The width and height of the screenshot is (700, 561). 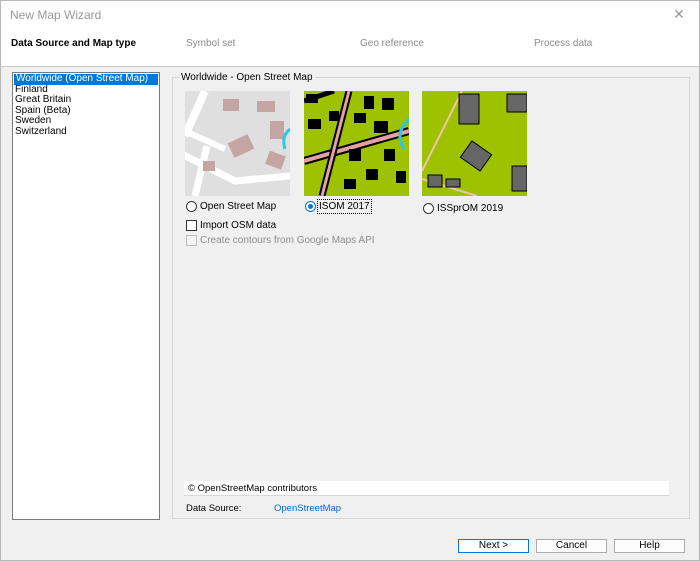 What do you see at coordinates (237, 143) in the screenshot?
I see `osm-preview-image` at bounding box center [237, 143].